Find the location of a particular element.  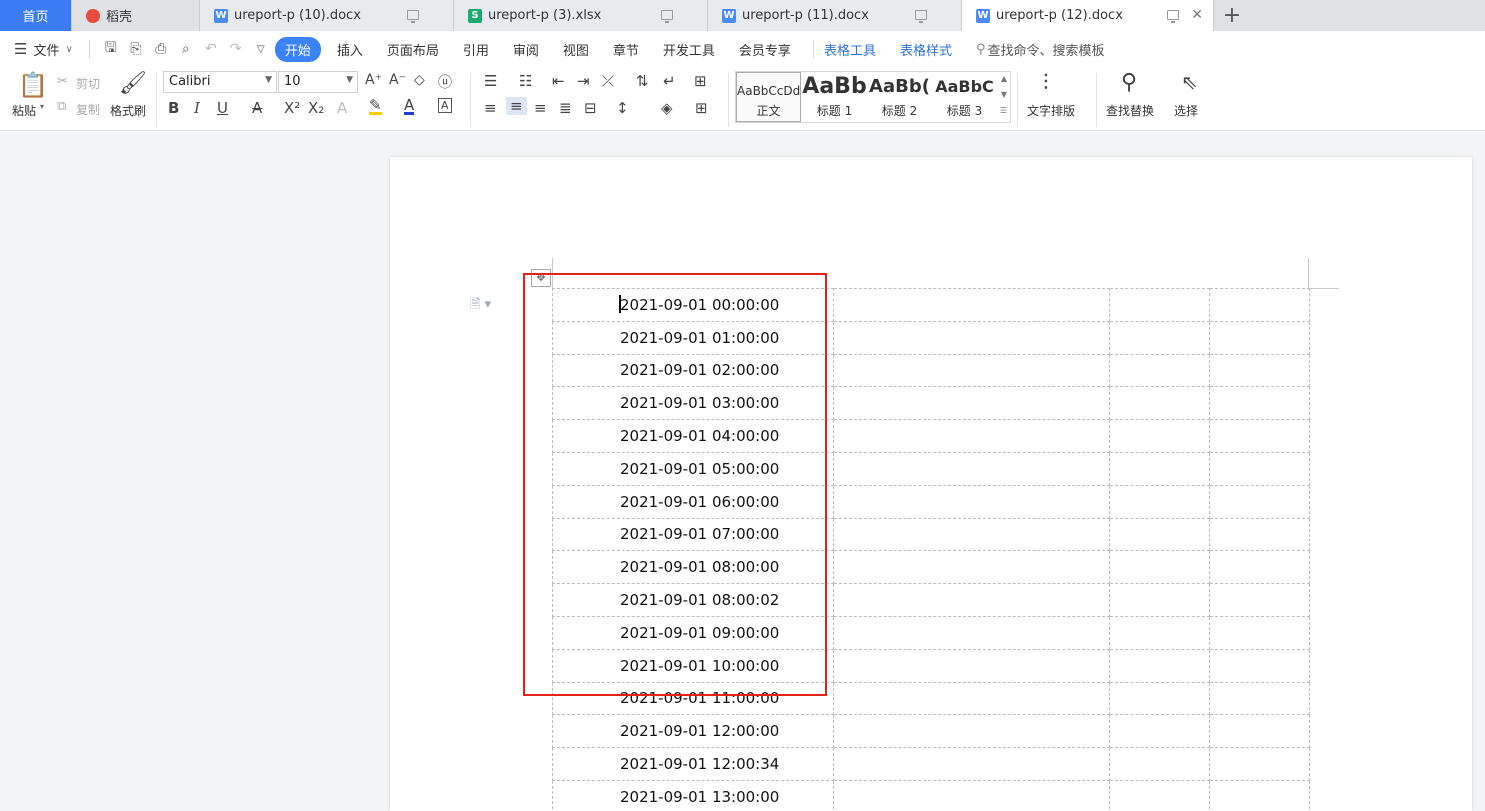

tab-xlsx-3: Sureport-p (3).xlsx is located at coordinates (581, 15).